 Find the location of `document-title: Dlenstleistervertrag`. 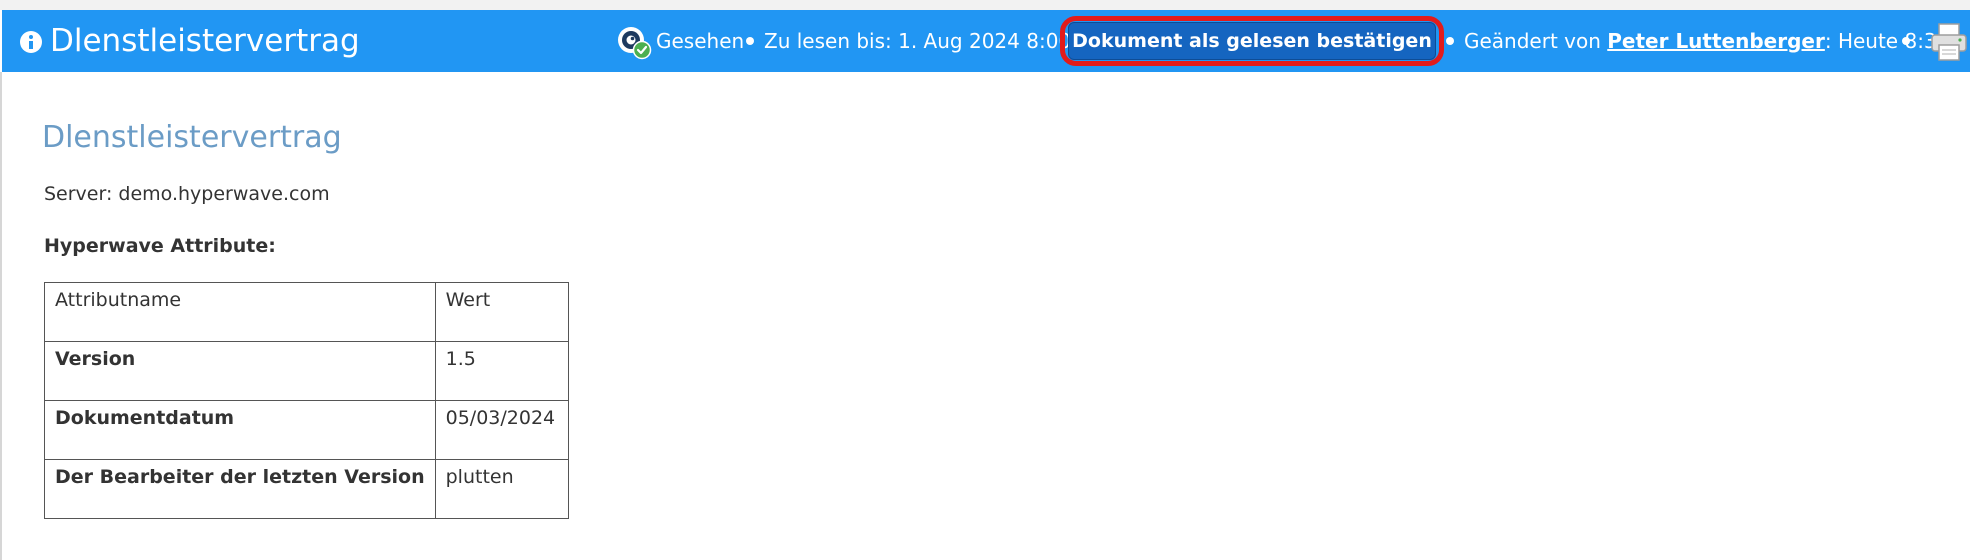

document-title: Dlenstleistervertrag is located at coordinates (192, 137).